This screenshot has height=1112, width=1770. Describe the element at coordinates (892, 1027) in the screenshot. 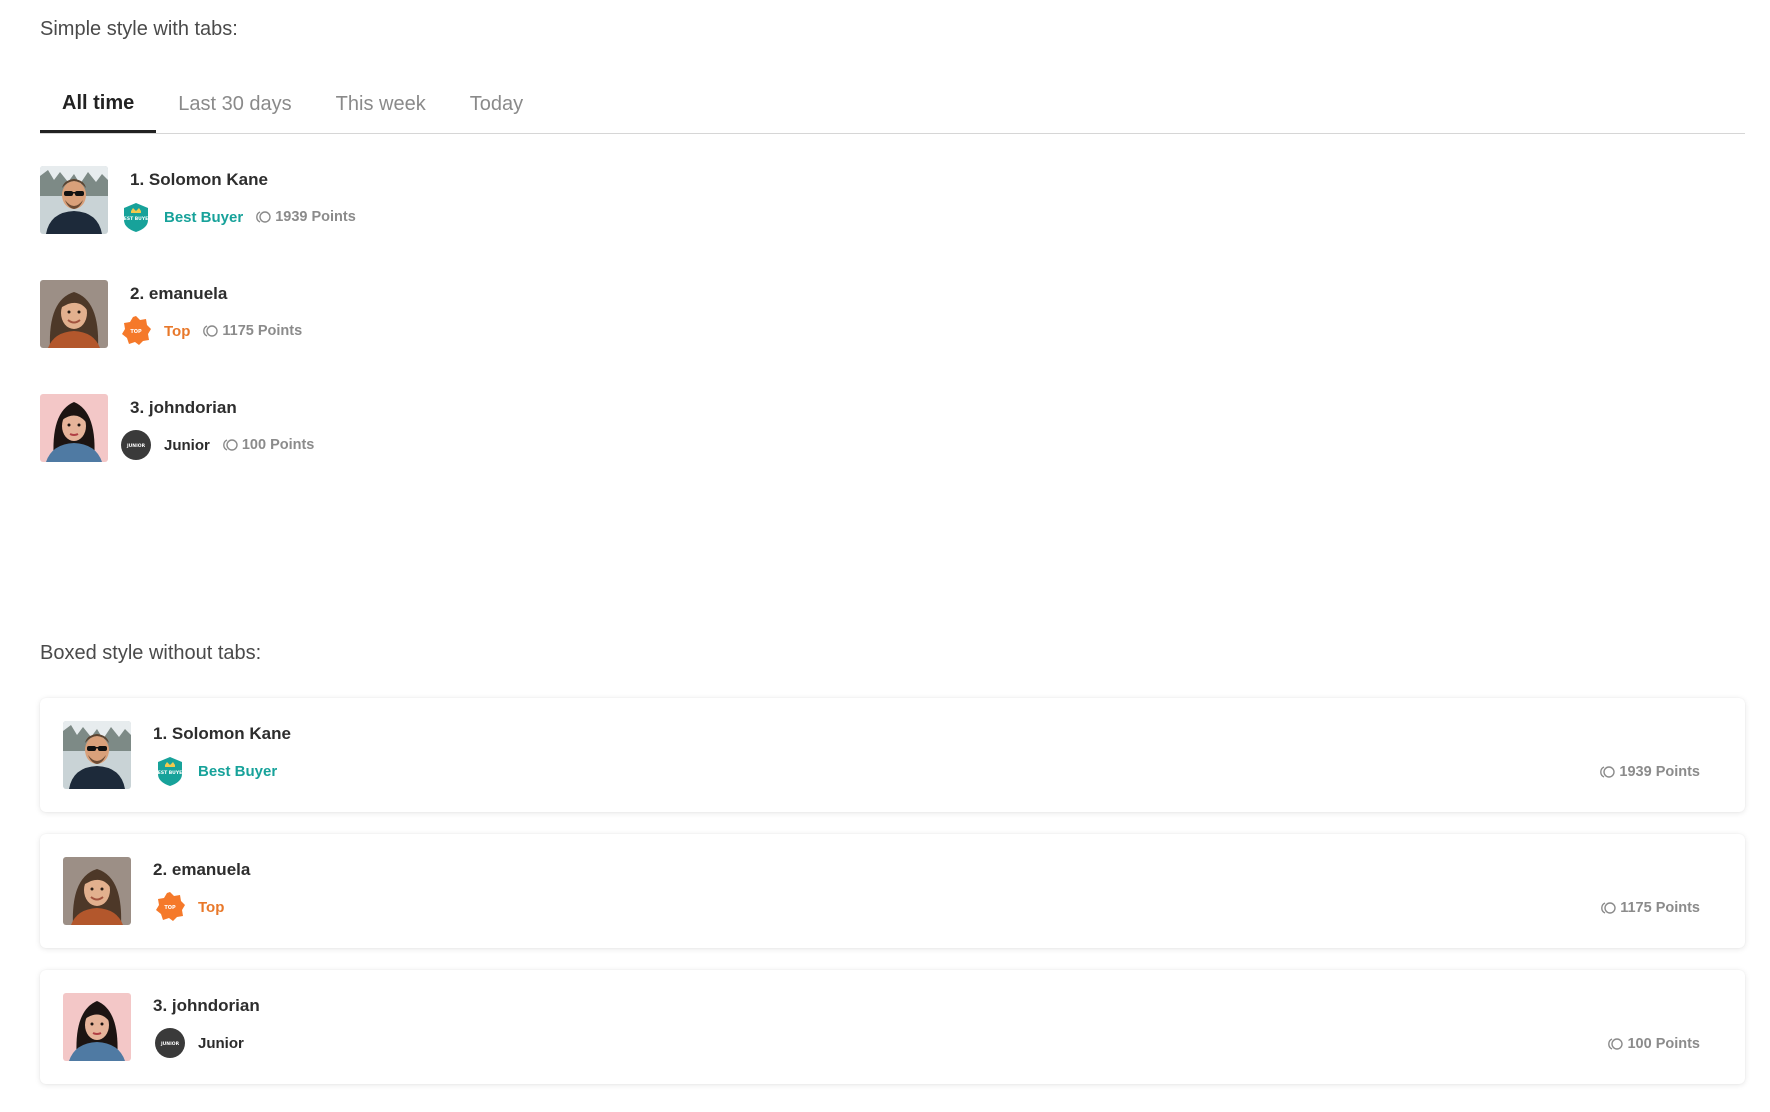

I see `leaderboard-card: 3. johndorian JUNIOR Junior 100 Points` at that location.